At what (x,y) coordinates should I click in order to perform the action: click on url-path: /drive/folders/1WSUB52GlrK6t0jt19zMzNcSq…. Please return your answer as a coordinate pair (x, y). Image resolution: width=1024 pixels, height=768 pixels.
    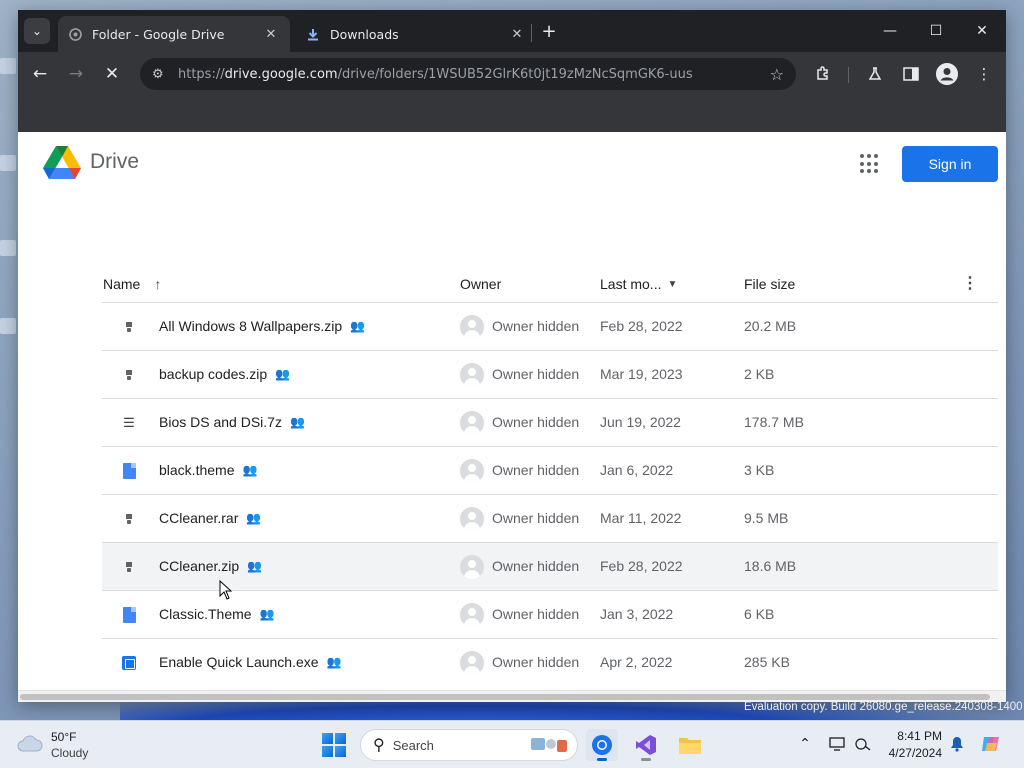
    Looking at the image, I should click on (515, 74).